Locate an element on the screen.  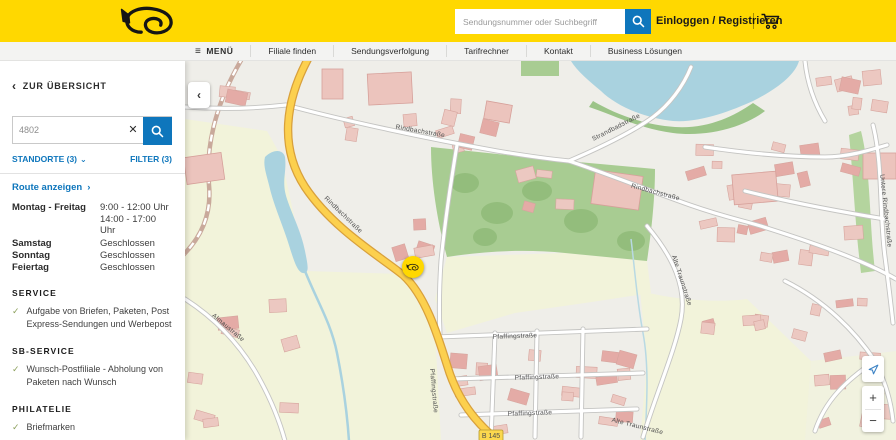
route-link: Route anzeigen › is located at coordinates (92, 187).